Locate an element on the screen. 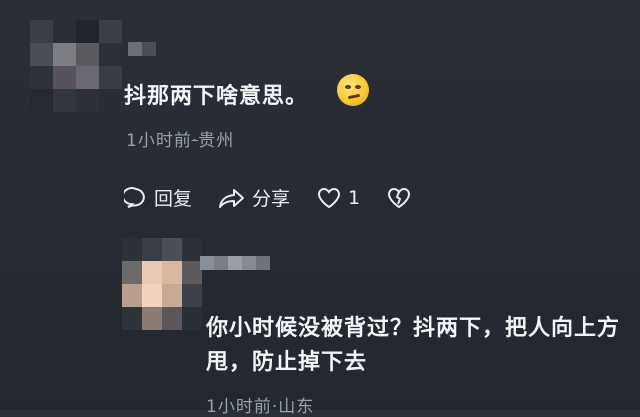 The image size is (640, 417). comment-time: 1小时前 is located at coordinates (159, 141).